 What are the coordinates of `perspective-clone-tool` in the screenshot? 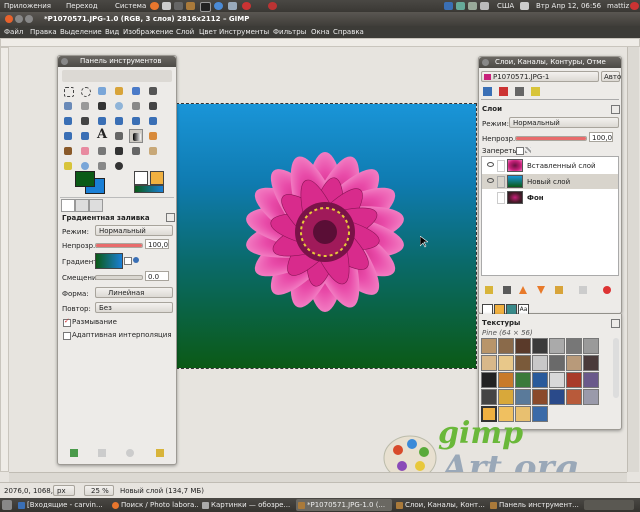 It's located at (68, 166).